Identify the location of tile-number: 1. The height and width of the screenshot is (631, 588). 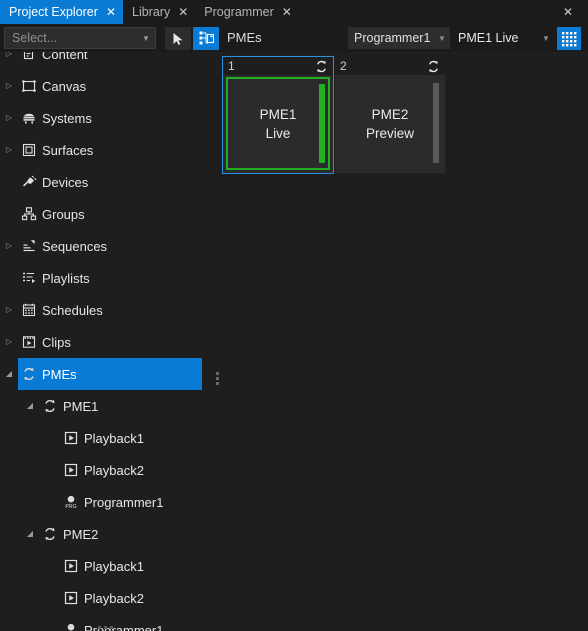
(231, 66).